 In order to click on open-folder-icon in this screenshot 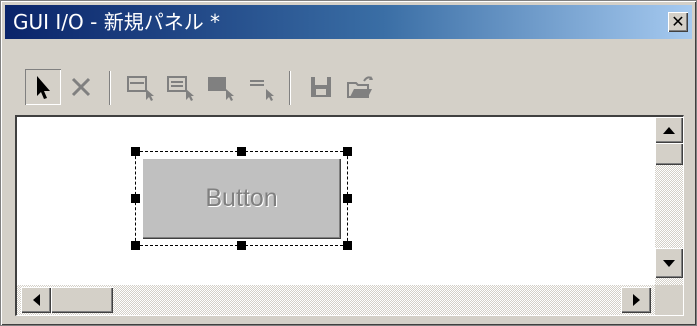, I will do `click(360, 87)`.